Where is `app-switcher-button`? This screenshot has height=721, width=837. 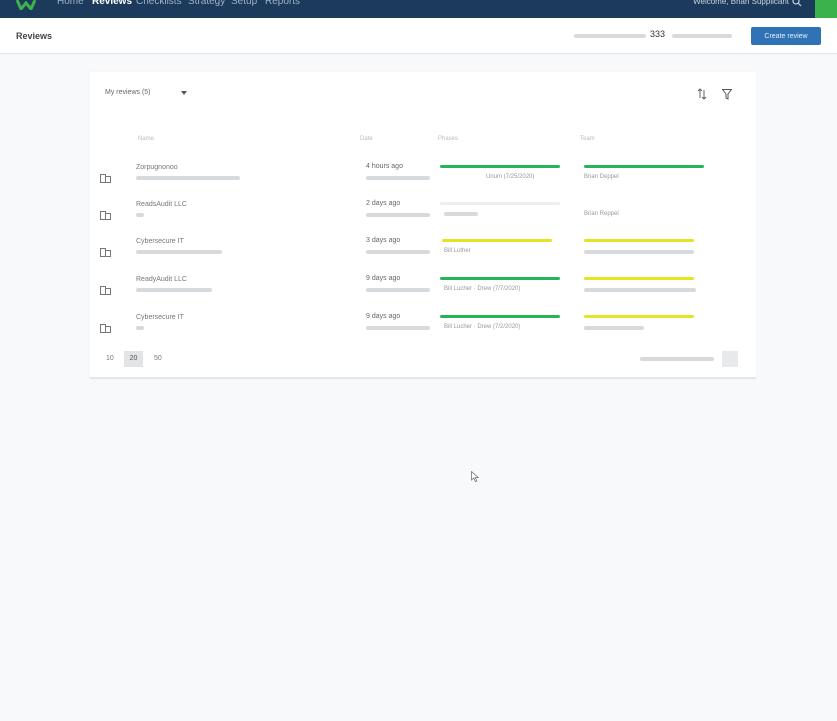
app-switcher-button is located at coordinates (826, 9).